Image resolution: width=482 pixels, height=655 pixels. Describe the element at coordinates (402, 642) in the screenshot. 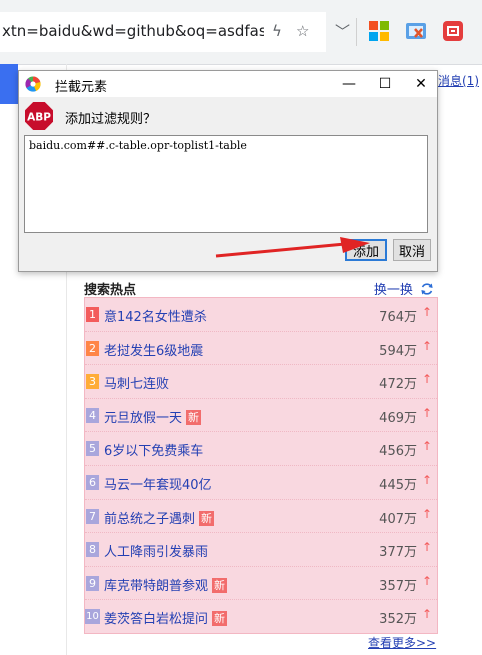

I see `view-more-link: 查看更多>>` at that location.